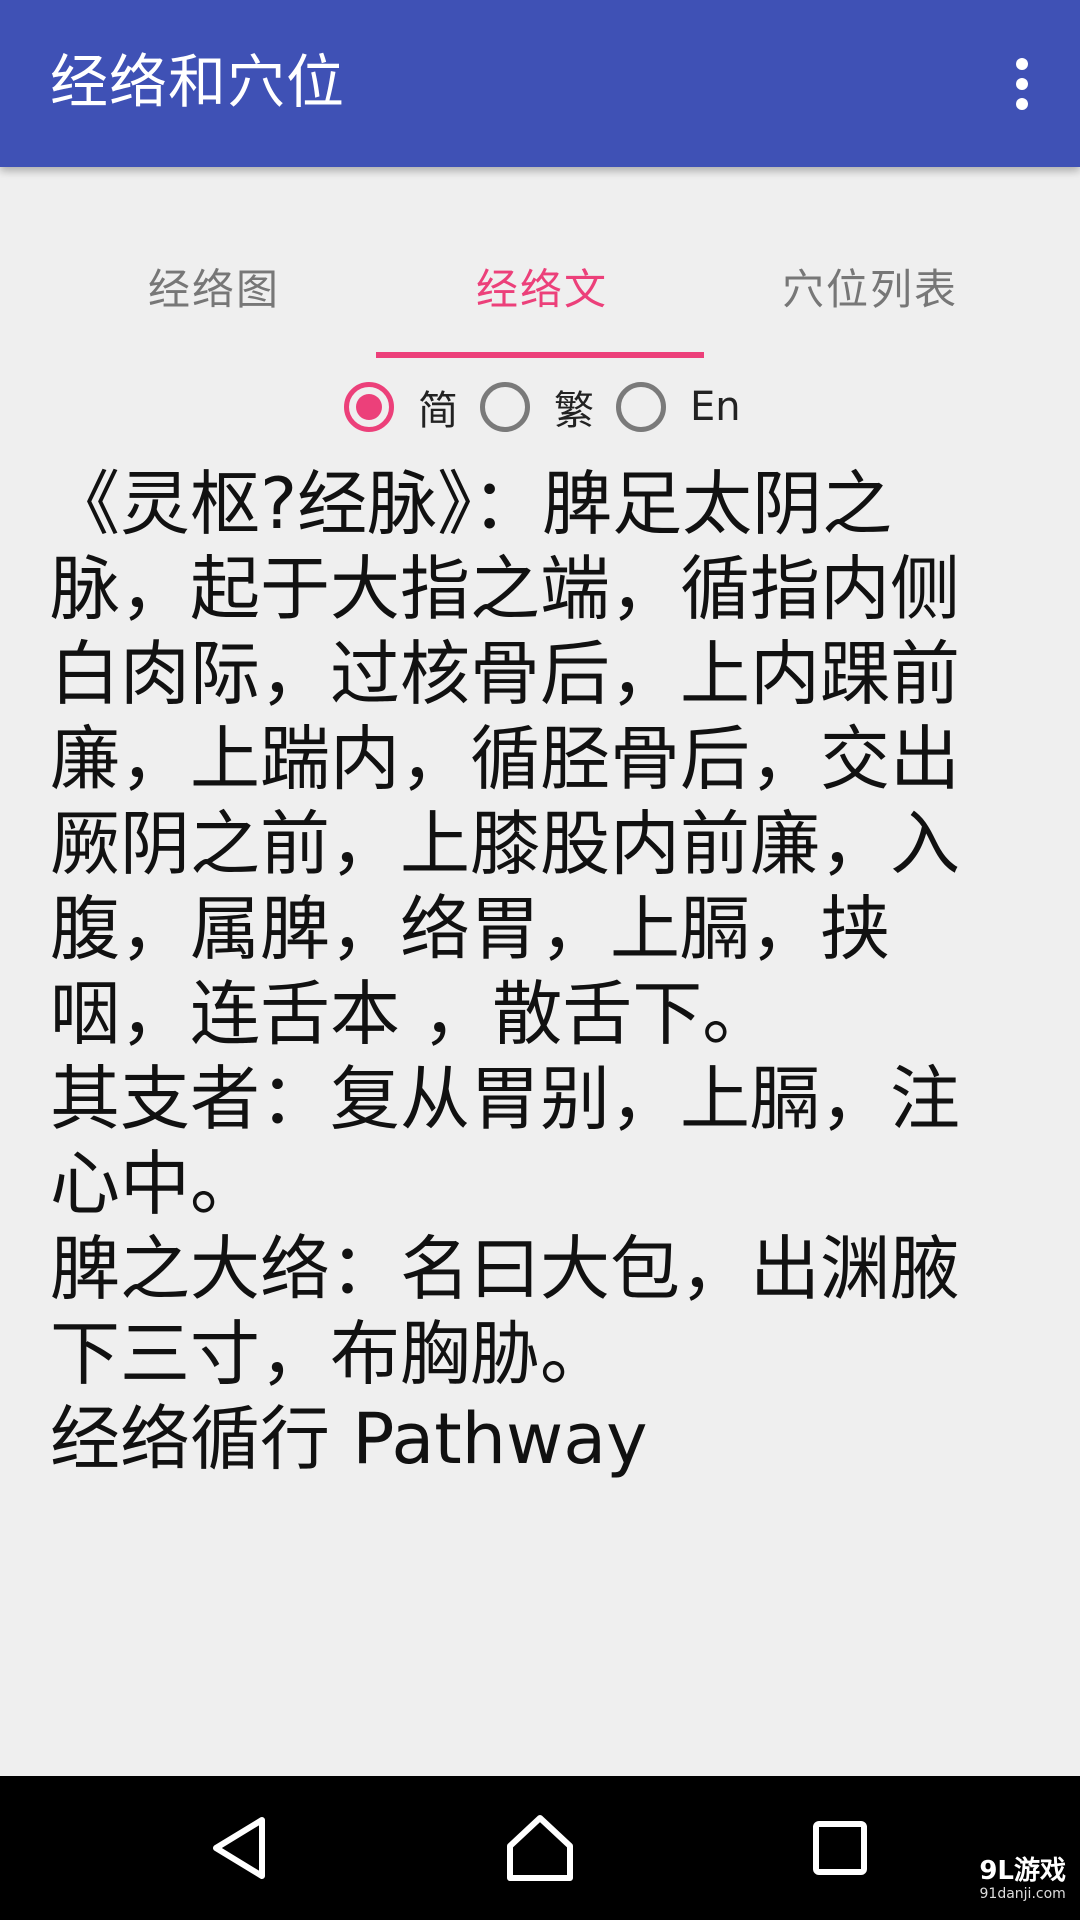 The image size is (1080, 1920). I want to click on system-nav-bar, so click(540, 1848).